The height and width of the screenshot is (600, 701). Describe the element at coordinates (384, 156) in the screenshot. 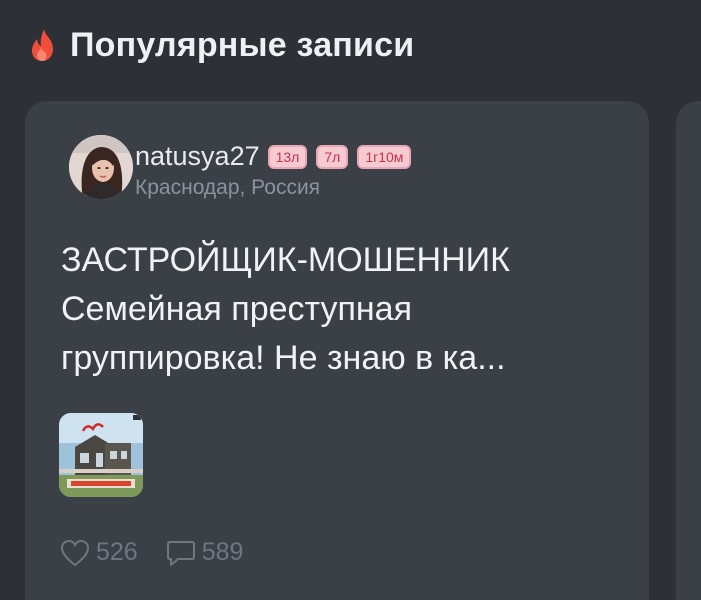

I see `badge-baby-age: 1г10м` at that location.